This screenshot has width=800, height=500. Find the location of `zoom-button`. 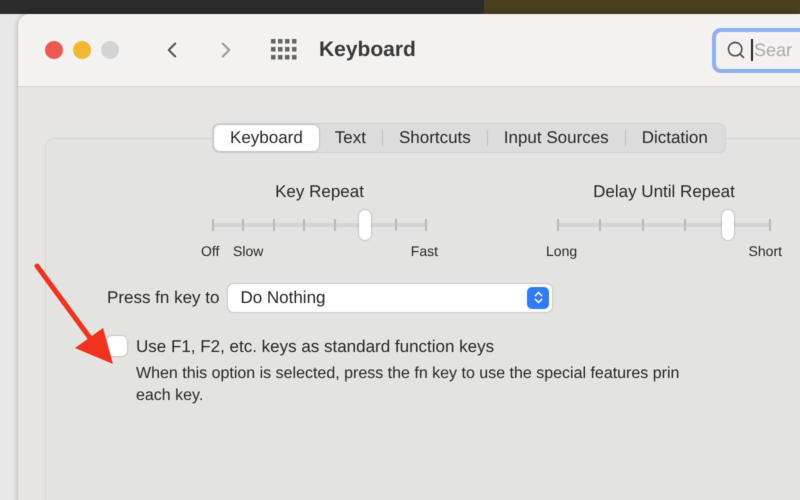

zoom-button is located at coordinates (110, 50).